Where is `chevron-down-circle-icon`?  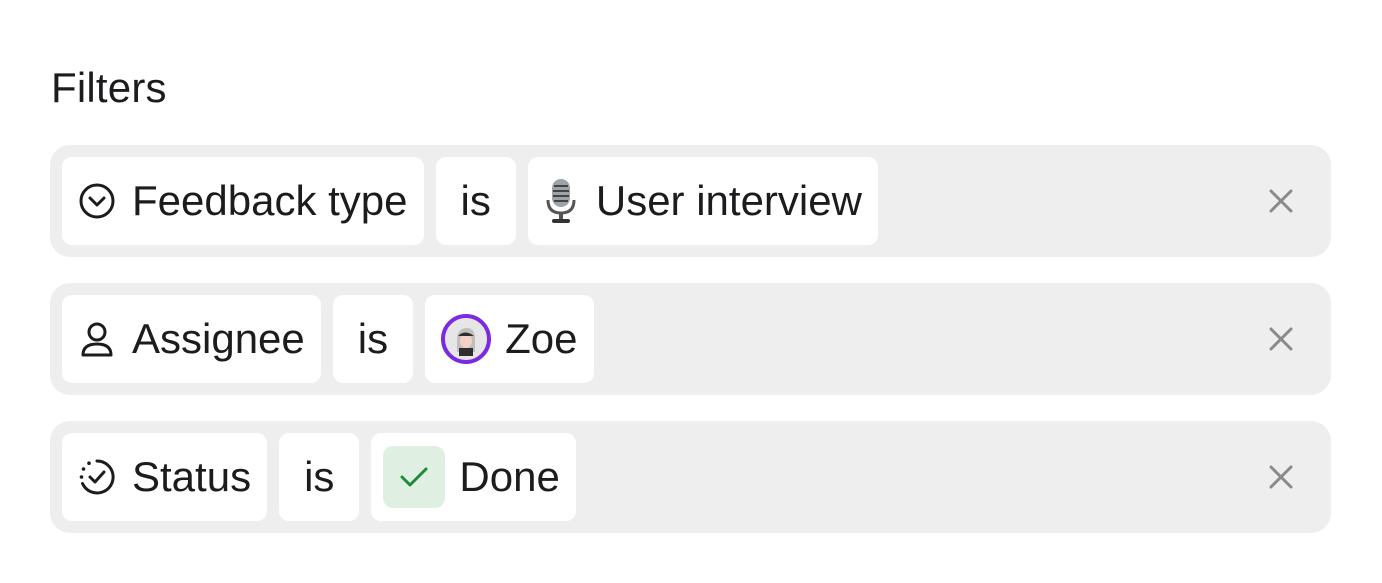 chevron-down-circle-icon is located at coordinates (97, 201).